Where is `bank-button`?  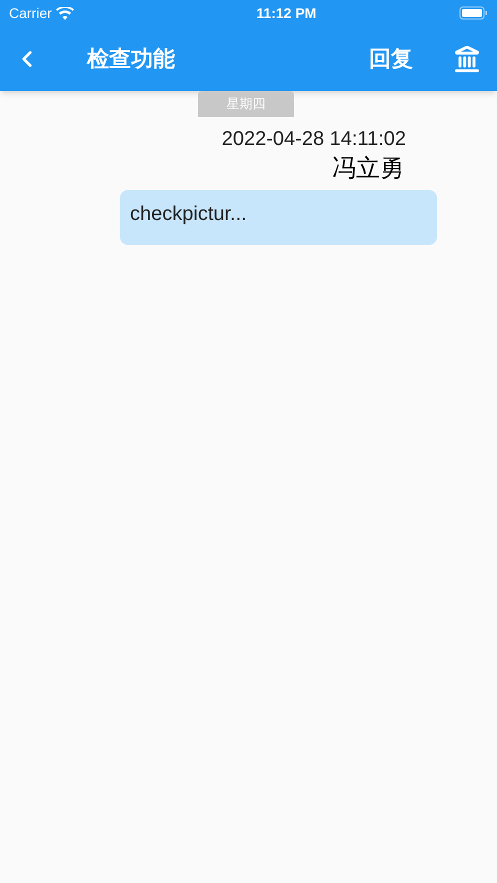
bank-button is located at coordinates (467, 58).